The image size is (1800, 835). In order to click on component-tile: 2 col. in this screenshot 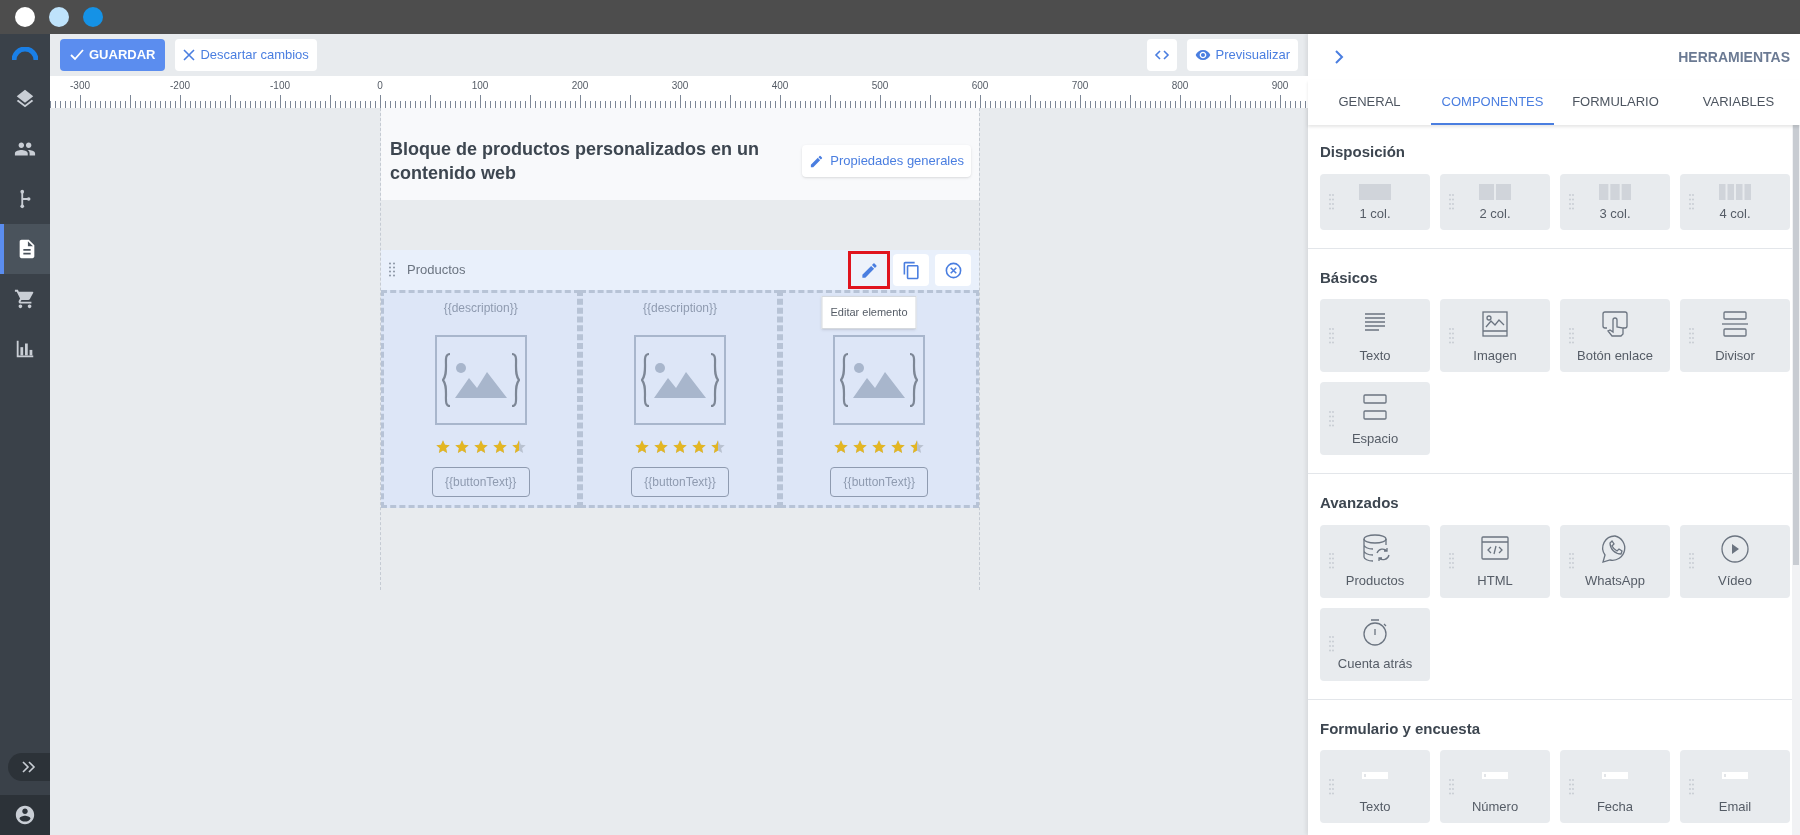, I will do `click(1495, 201)`.